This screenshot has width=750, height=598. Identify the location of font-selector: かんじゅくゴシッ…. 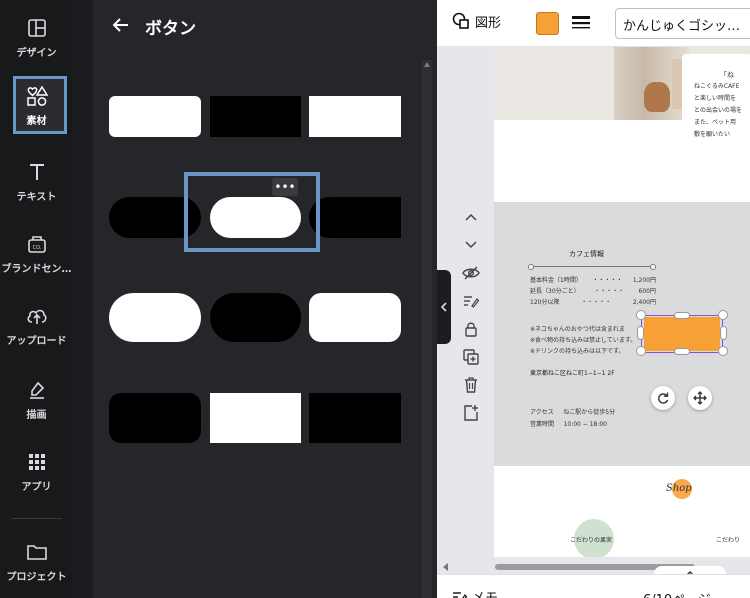
(682, 23).